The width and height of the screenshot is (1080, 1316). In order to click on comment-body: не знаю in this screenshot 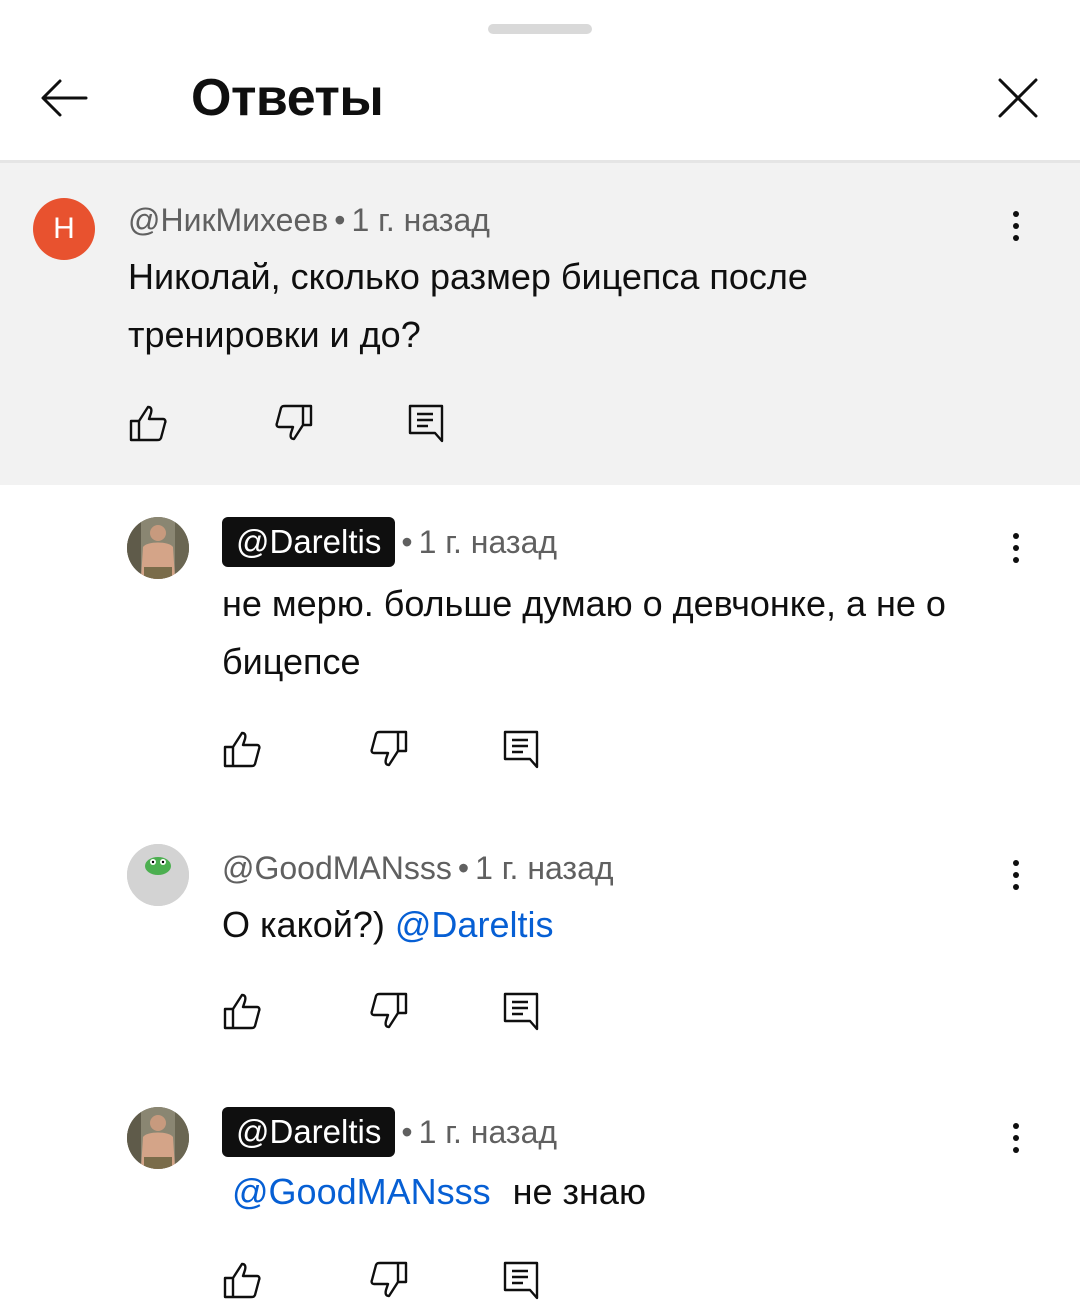, I will do `click(579, 1191)`.